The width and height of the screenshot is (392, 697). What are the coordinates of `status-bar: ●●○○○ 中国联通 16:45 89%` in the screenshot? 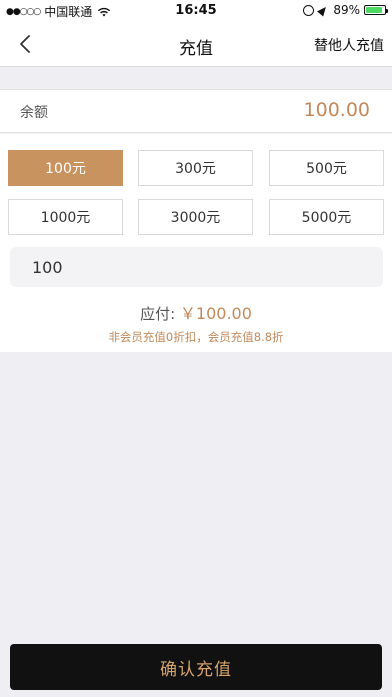 It's located at (196, 11).